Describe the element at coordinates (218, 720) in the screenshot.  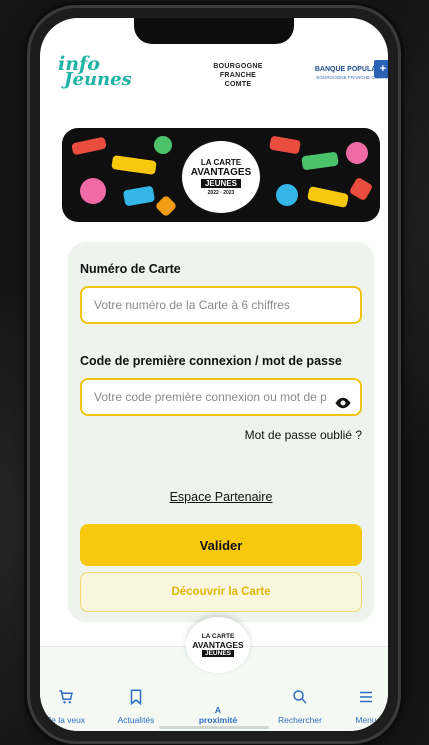
I see `tab-label: proximité` at that location.